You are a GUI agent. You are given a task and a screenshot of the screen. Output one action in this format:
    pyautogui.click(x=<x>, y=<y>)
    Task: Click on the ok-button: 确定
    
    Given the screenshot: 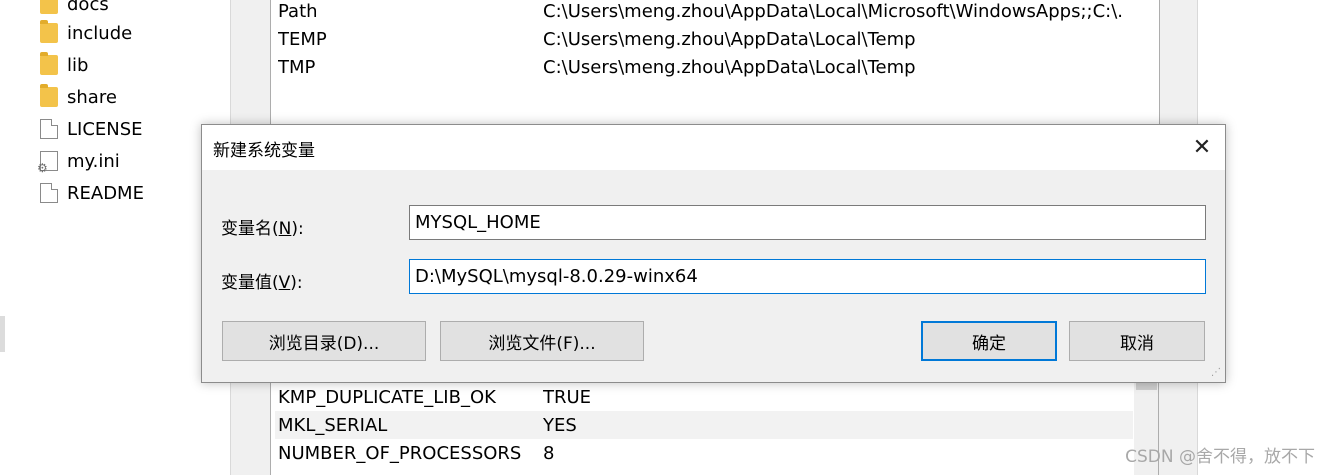 What is the action you would take?
    pyautogui.click(x=989, y=341)
    